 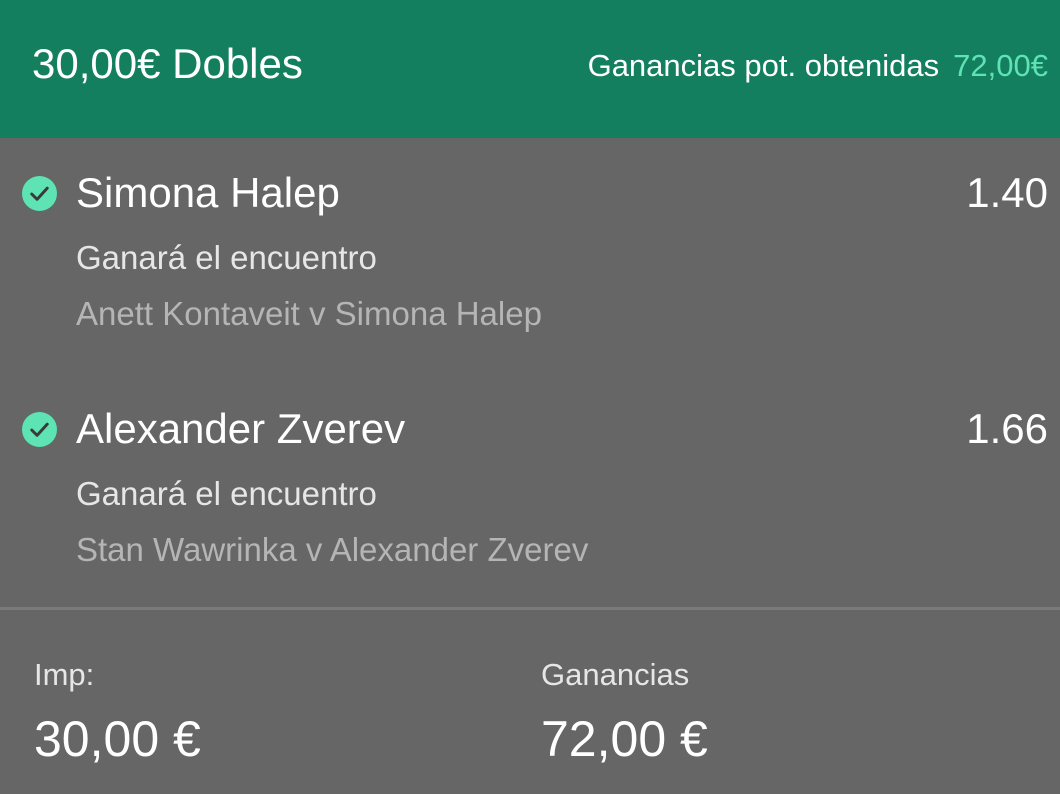 What do you see at coordinates (241, 428) in the screenshot?
I see `selection-name: Alexander Zverev` at bounding box center [241, 428].